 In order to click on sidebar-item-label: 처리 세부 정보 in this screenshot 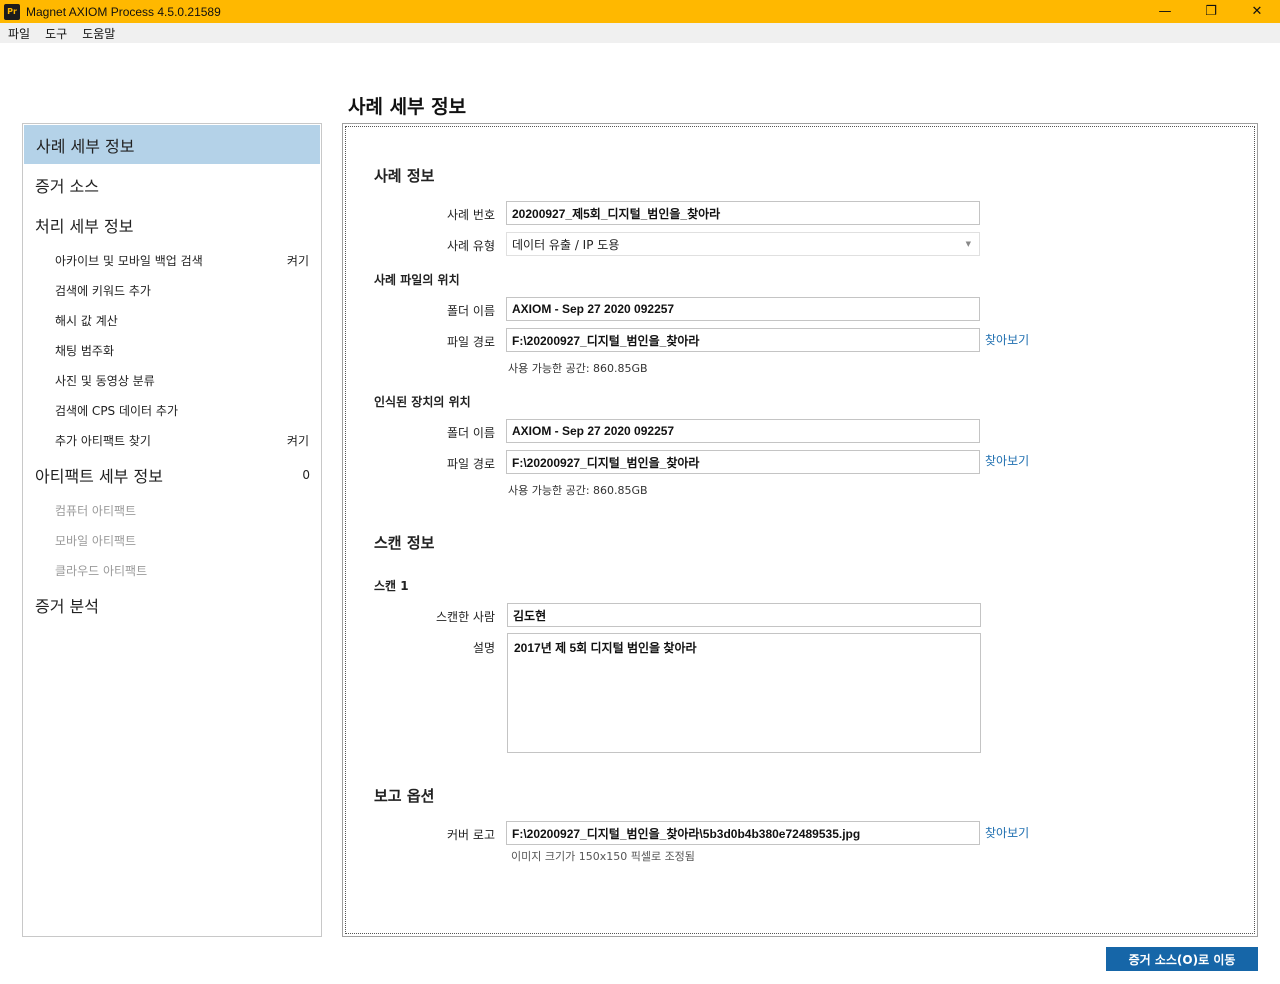, I will do `click(84, 226)`.